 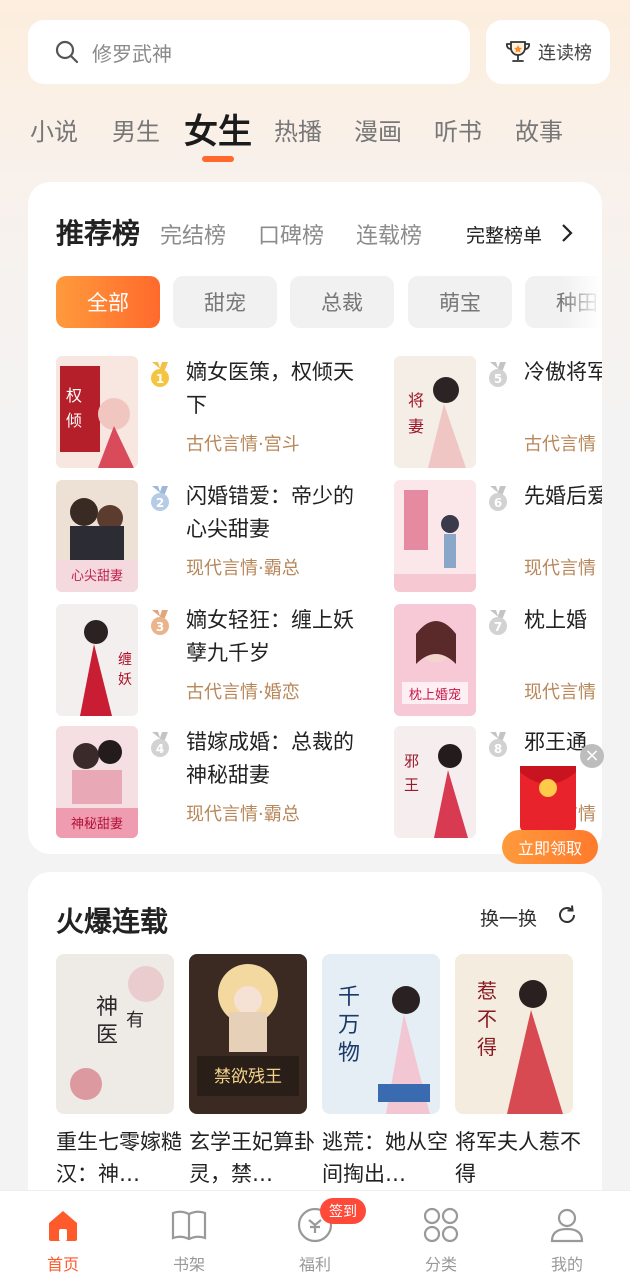 I want to click on rank-5-badge: 5, so click(x=498, y=374).